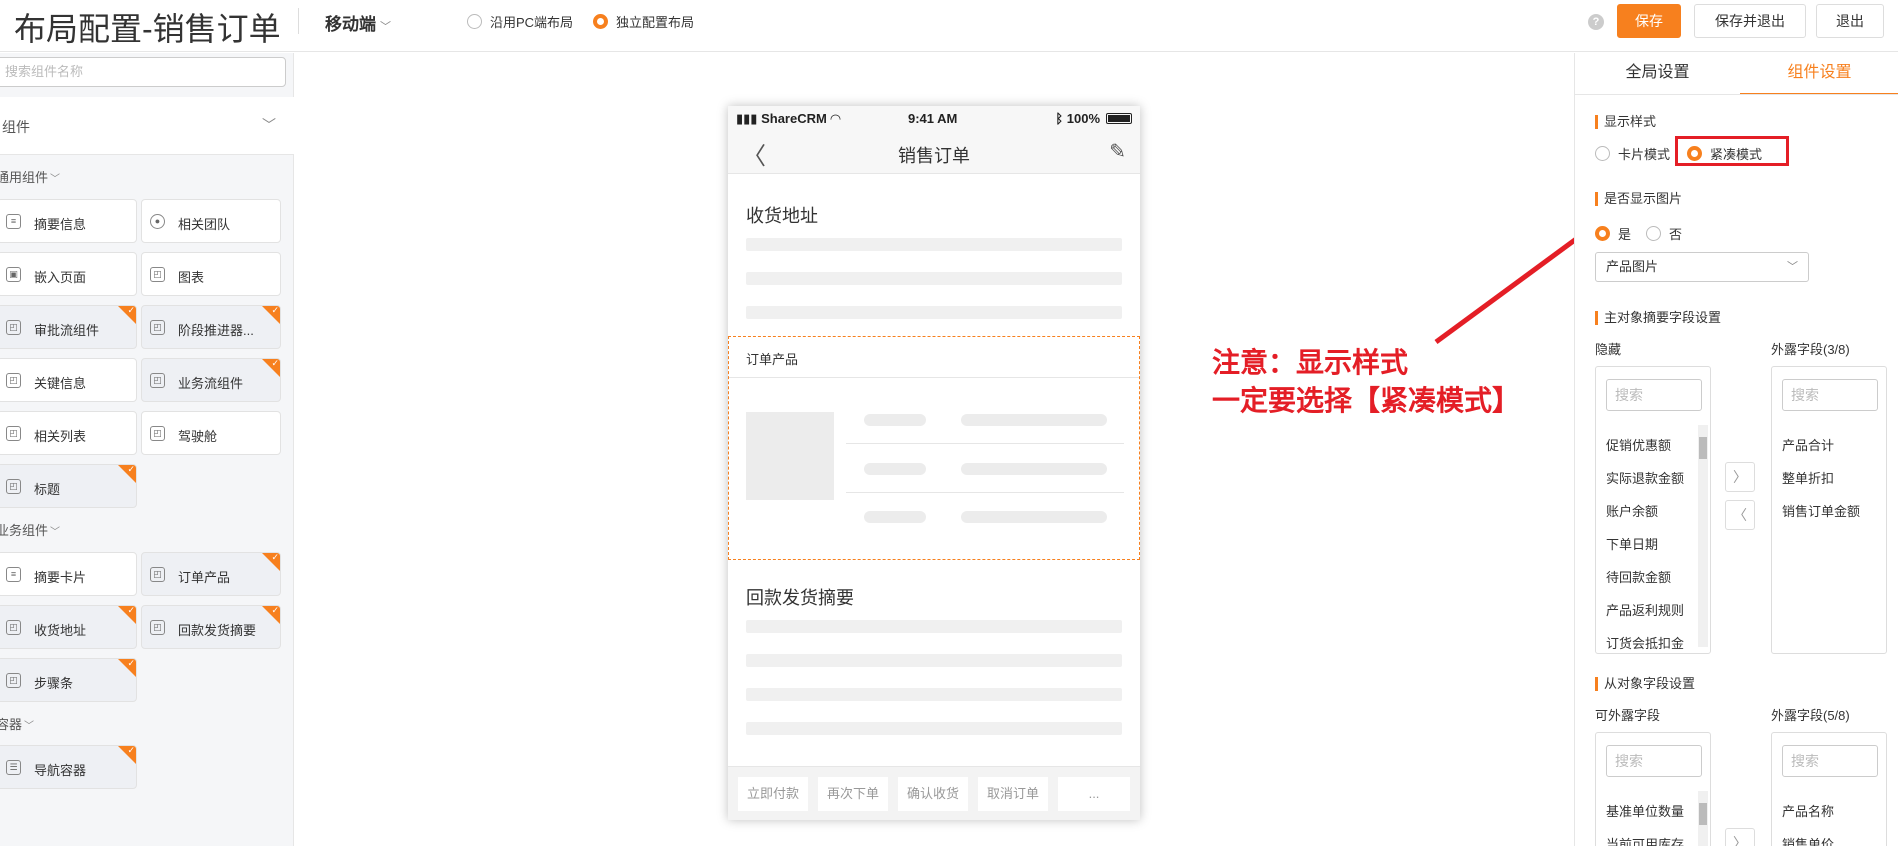 The width and height of the screenshot is (1898, 846). I want to click on list-item: 促销优惠额, so click(1638, 444).